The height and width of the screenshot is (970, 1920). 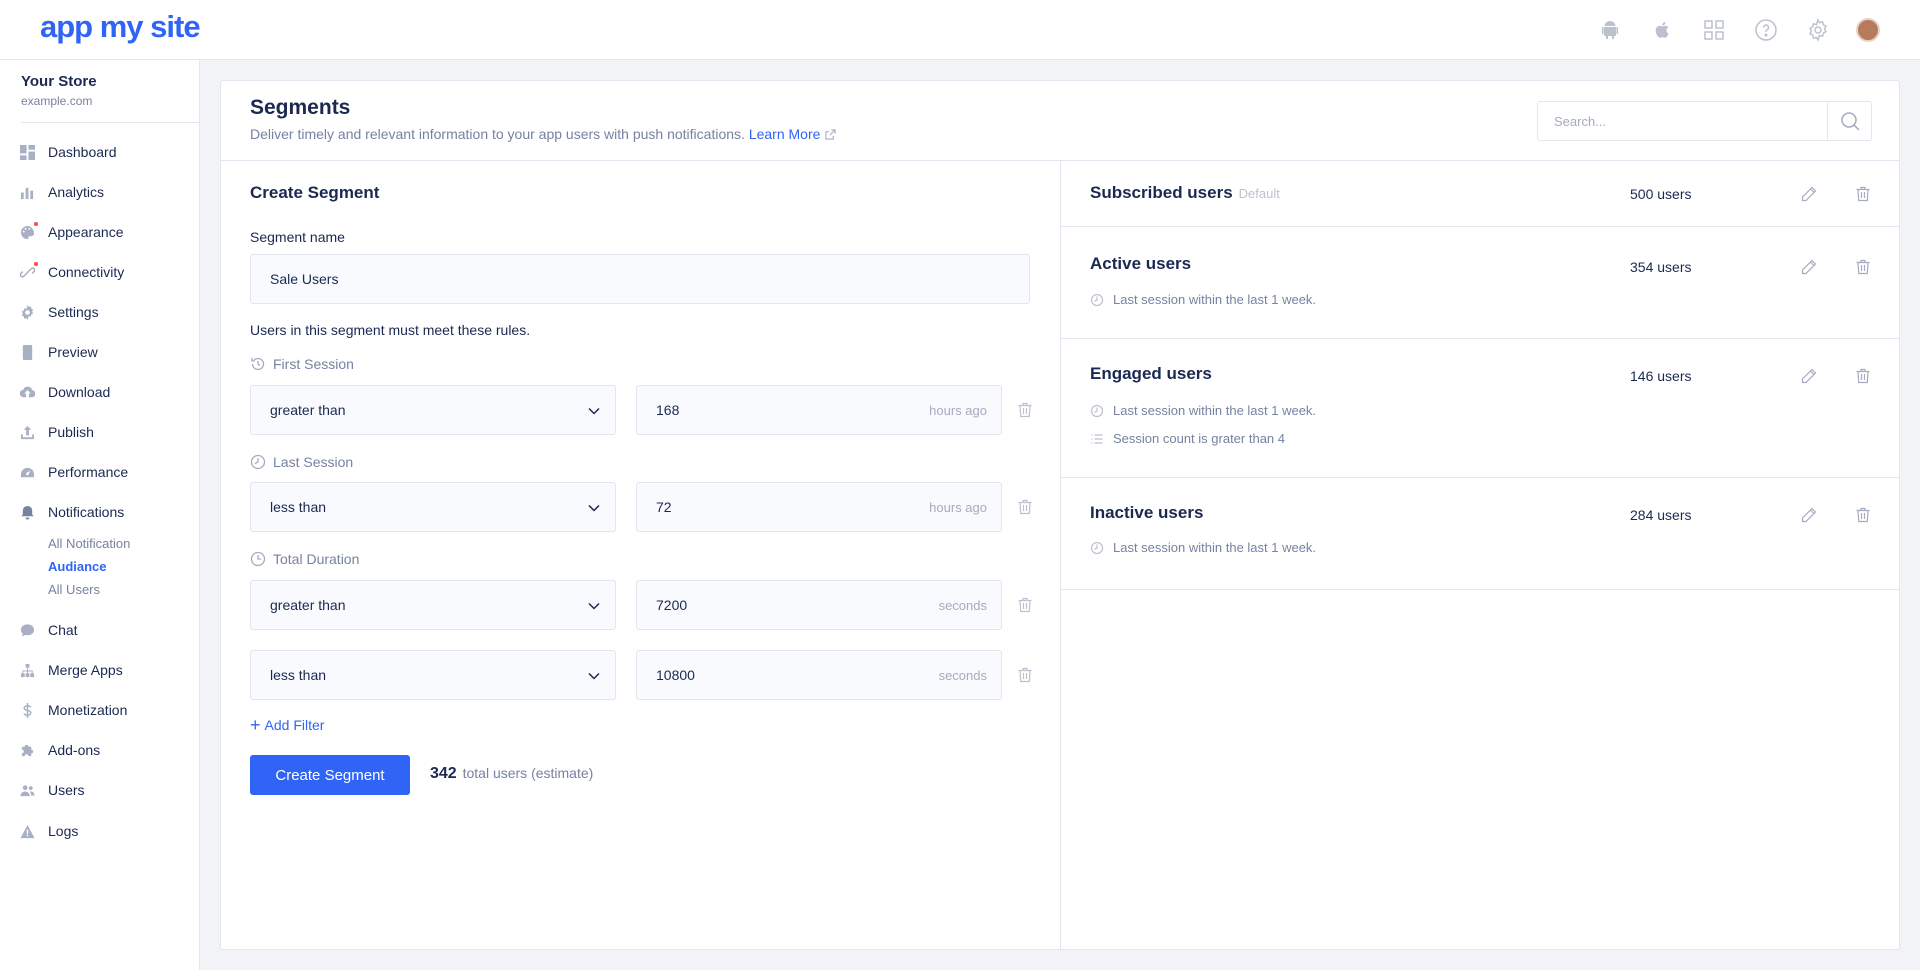 What do you see at coordinates (1661, 376) in the screenshot?
I see `segment-count: 146 users` at bounding box center [1661, 376].